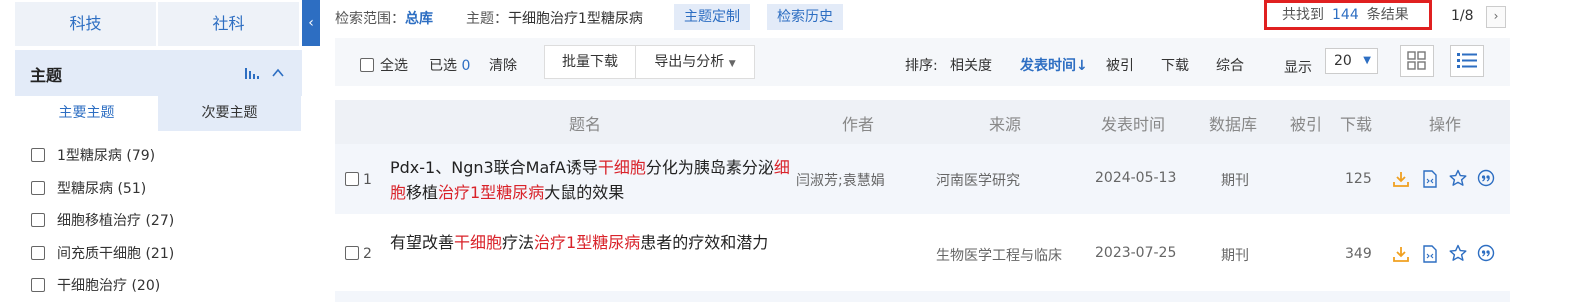 The image size is (1574, 302). I want to click on column-header-database: 数据库, so click(1233, 124).